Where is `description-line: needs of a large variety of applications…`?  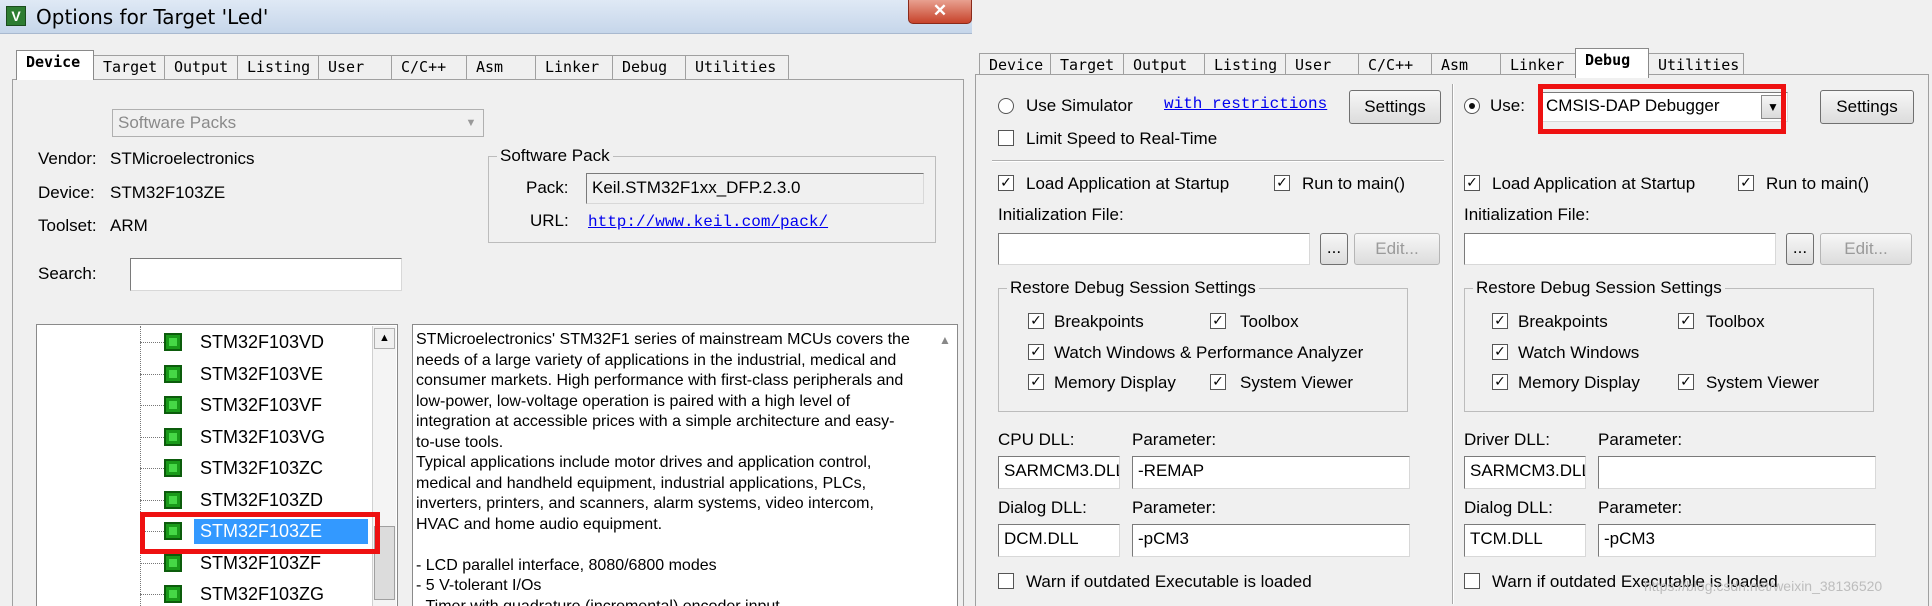 description-line: needs of a large variety of applications… is located at coordinates (656, 360).